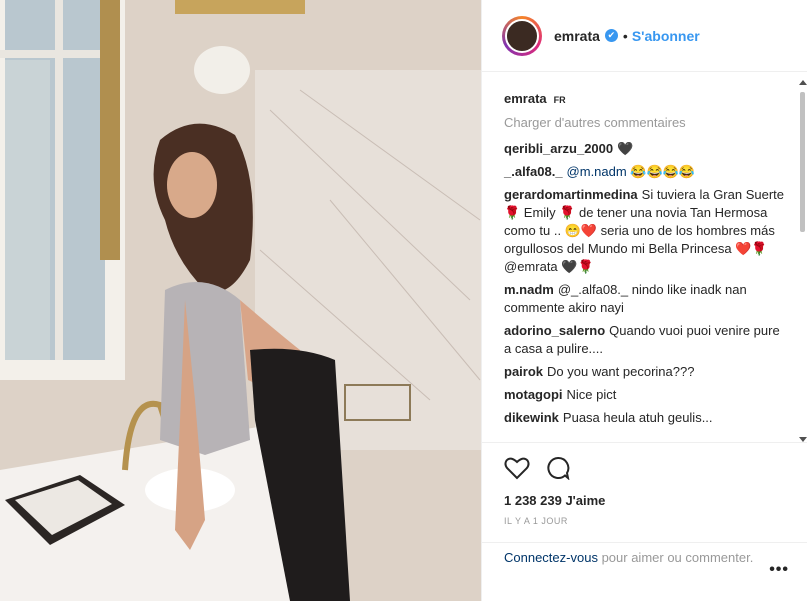 This screenshot has height=601, width=807. I want to click on author-username: emrata, so click(577, 36).